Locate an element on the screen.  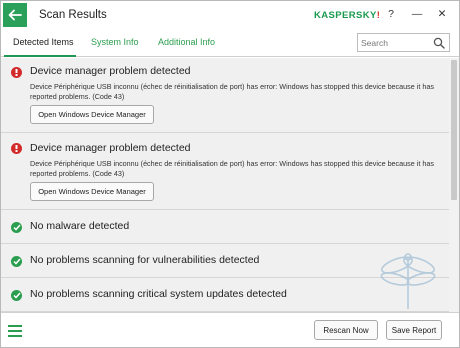
kaspersky-logo: KASPERSKY! is located at coordinates (347, 15).